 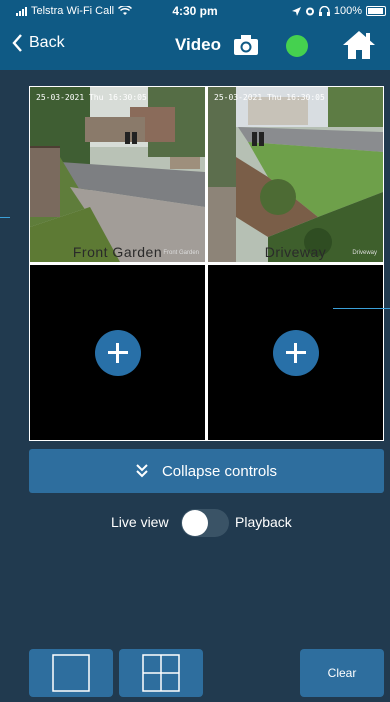 I want to click on connection-status-dot, so click(x=297, y=46).